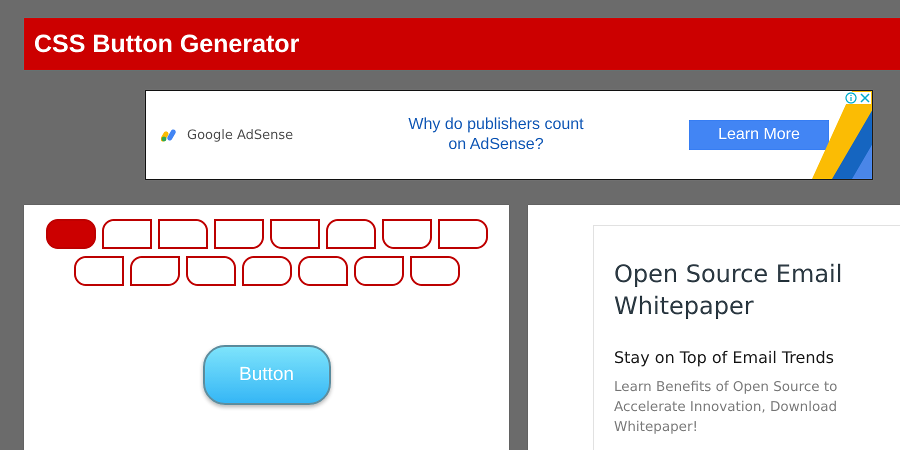  What do you see at coordinates (724, 357) in the screenshot?
I see `ad-subtitle: Stay on Top of Email Trends` at bounding box center [724, 357].